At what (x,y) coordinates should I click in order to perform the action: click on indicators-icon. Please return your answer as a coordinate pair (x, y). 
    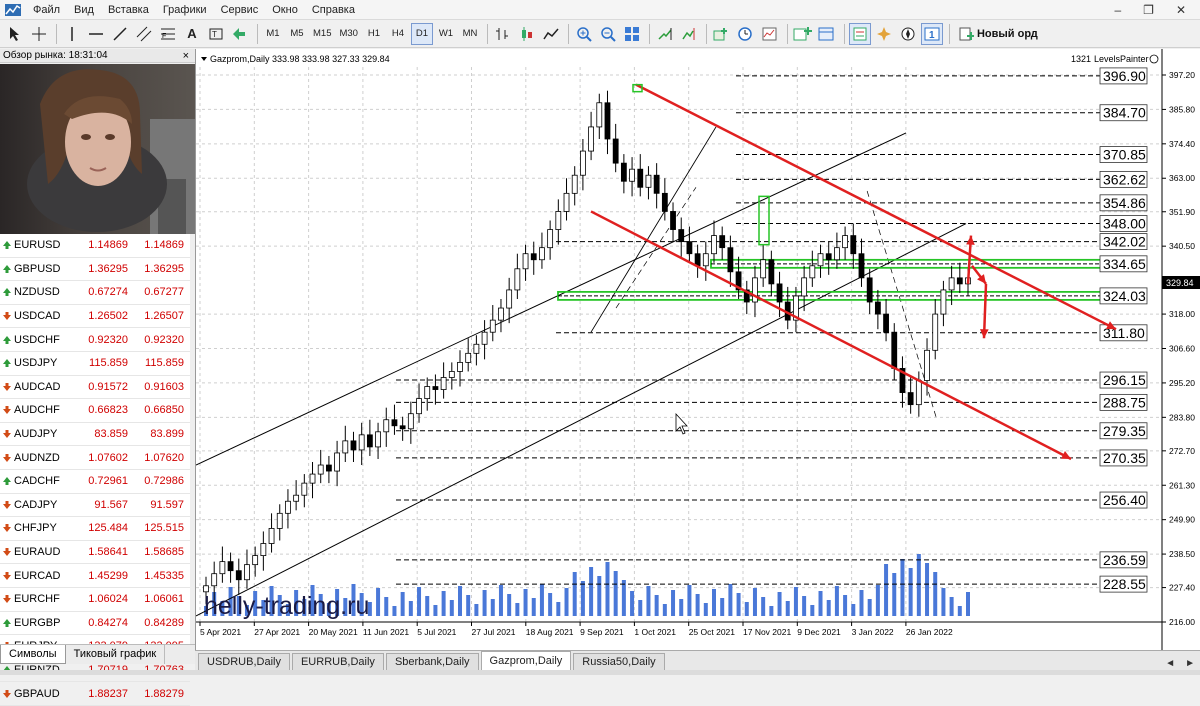
    Looking at the image, I should click on (722, 34).